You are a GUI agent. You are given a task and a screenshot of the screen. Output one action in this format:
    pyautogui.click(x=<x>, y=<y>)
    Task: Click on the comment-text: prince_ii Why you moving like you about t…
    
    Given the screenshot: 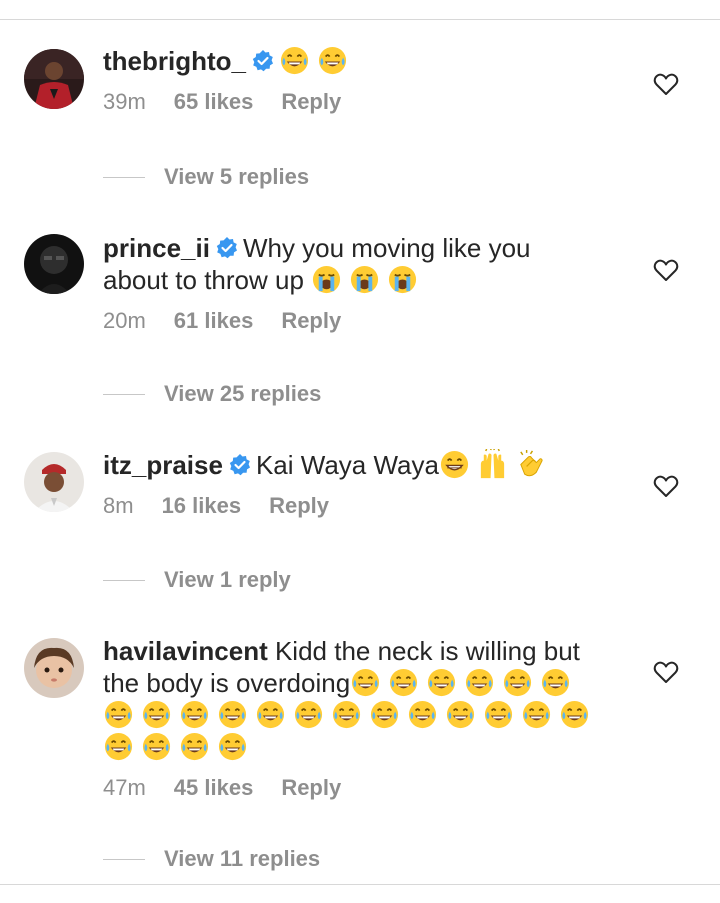 What is the action you would take?
    pyautogui.click(x=368, y=264)
    